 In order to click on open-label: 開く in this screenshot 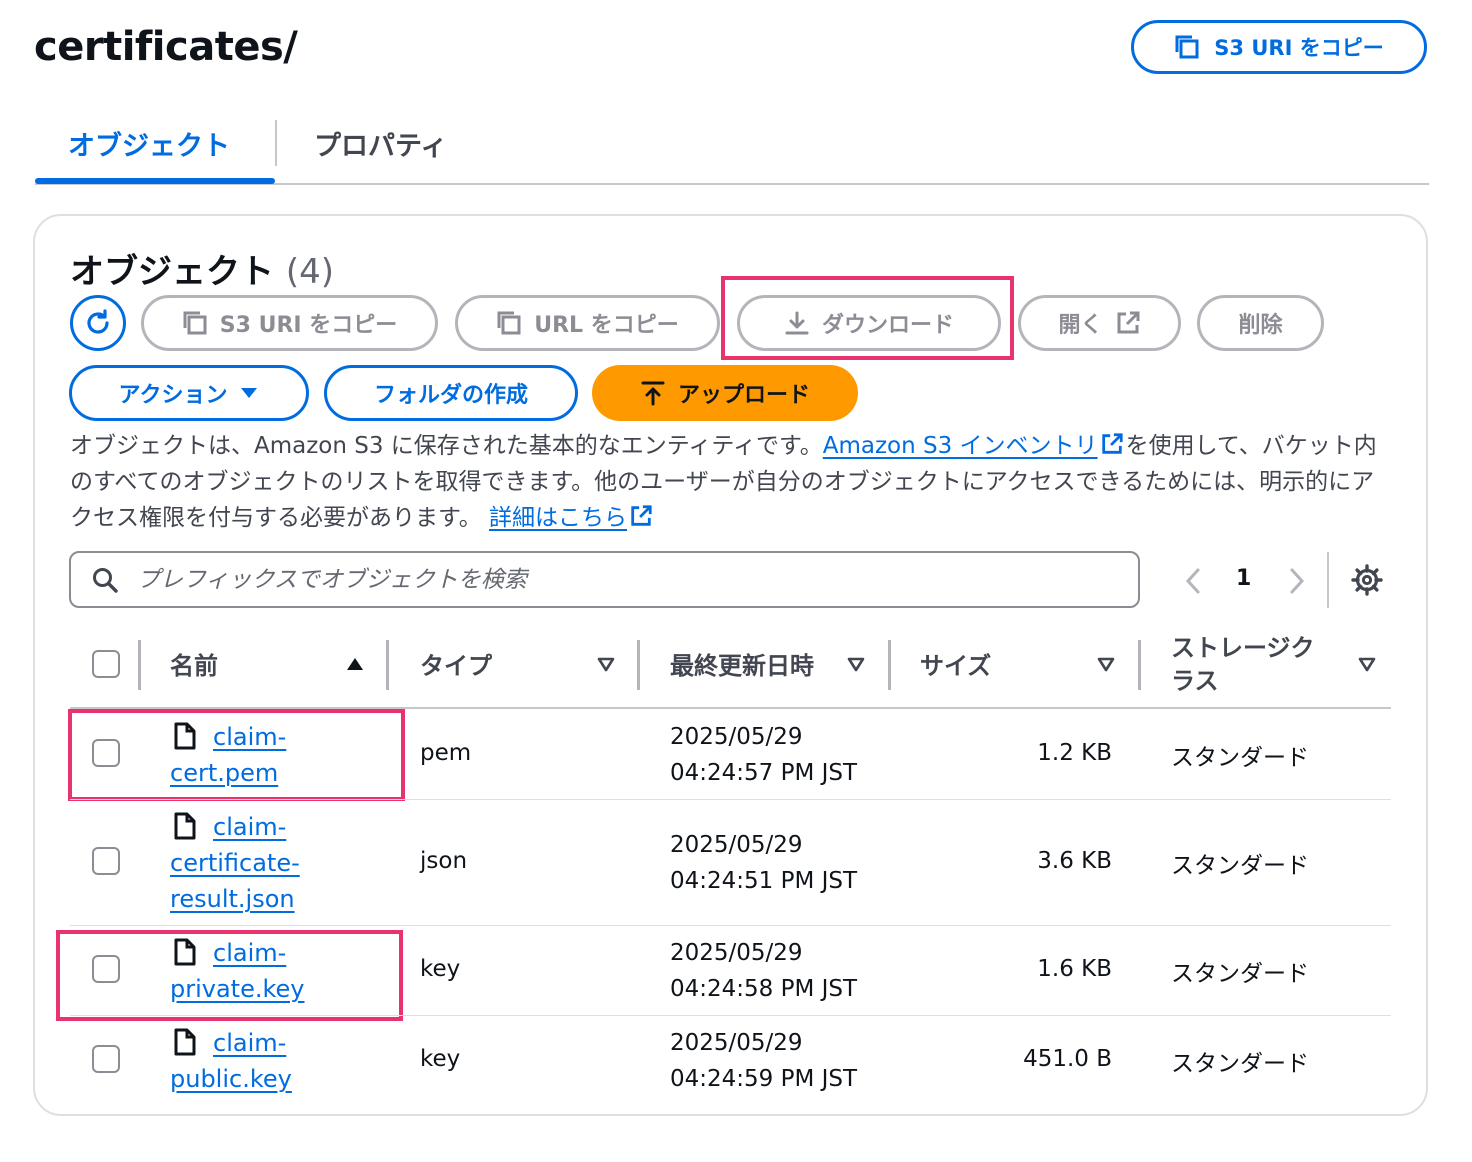, I will do `click(1080, 325)`.